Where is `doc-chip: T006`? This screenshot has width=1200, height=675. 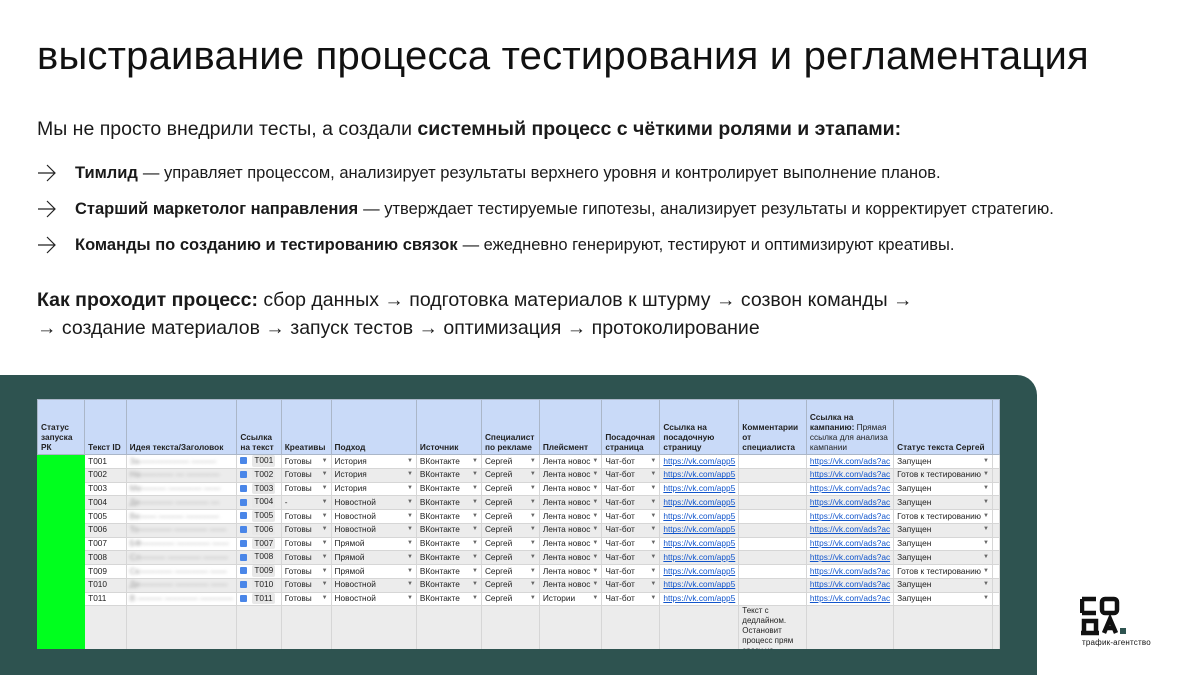
doc-chip: T006 is located at coordinates (258, 530).